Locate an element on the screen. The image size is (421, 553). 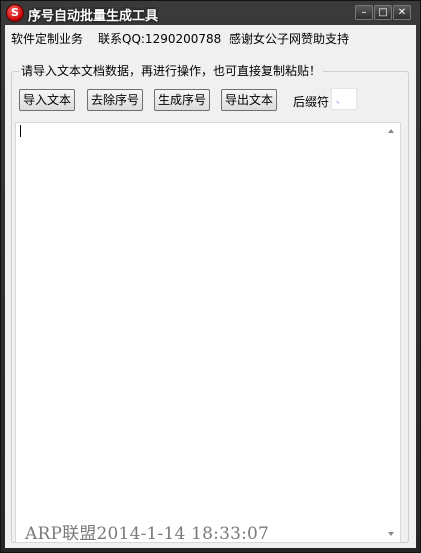
suffix-label: 后缀符 is located at coordinates (311, 102).